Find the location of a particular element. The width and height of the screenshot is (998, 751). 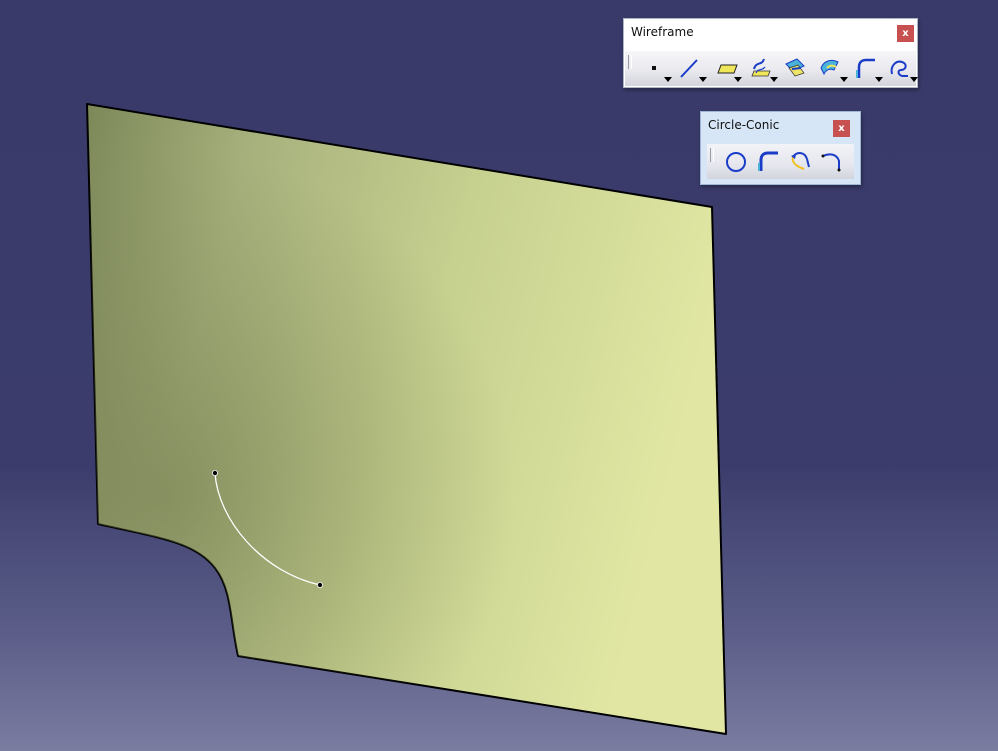

point-icon is located at coordinates (654, 68).